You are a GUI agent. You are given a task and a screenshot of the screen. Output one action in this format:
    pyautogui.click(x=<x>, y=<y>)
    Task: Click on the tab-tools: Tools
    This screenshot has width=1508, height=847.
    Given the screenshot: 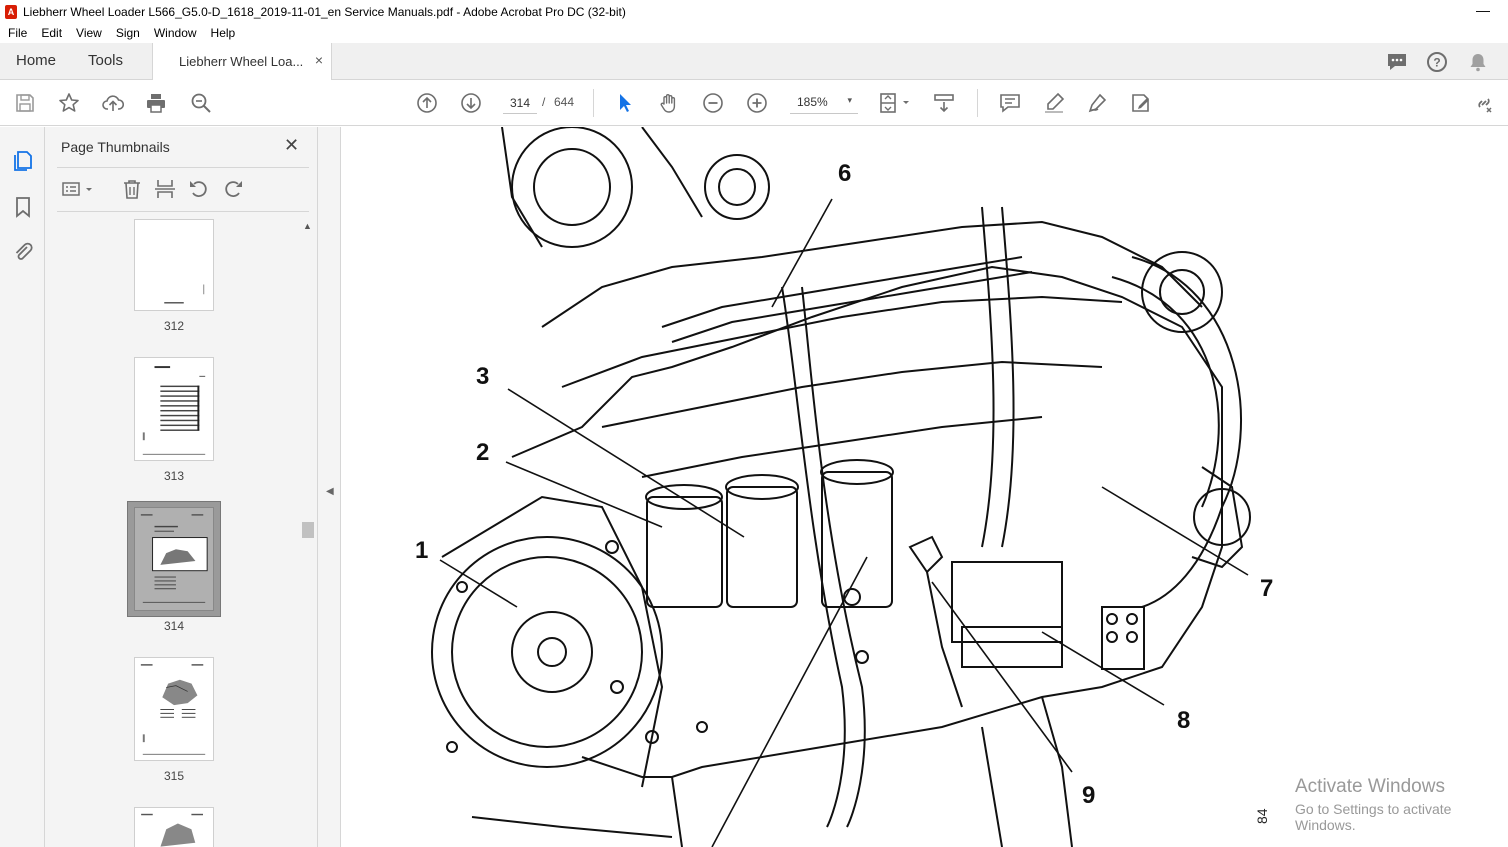 What is the action you would take?
    pyautogui.click(x=105, y=60)
    